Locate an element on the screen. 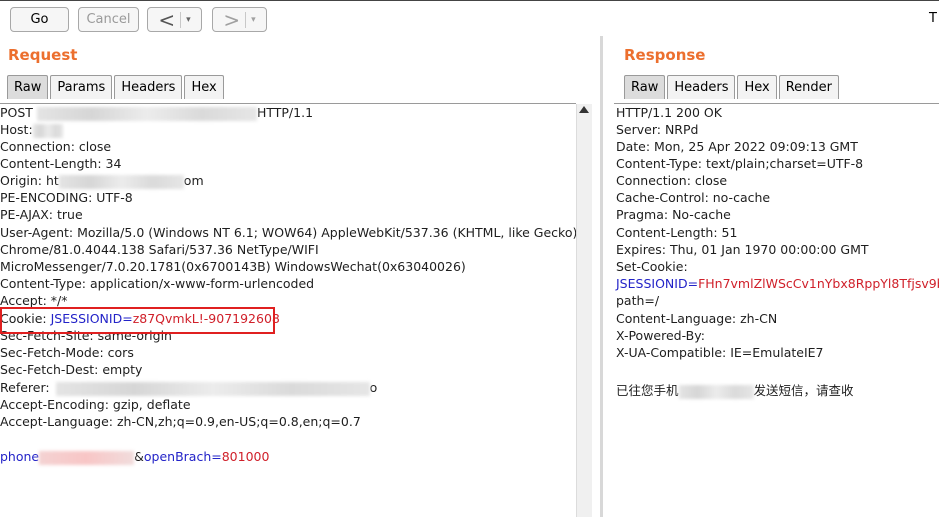 This screenshot has width=939, height=518. sec-fetch-dest-header: Sec-Fetch-Dest: empty is located at coordinates (71, 369).